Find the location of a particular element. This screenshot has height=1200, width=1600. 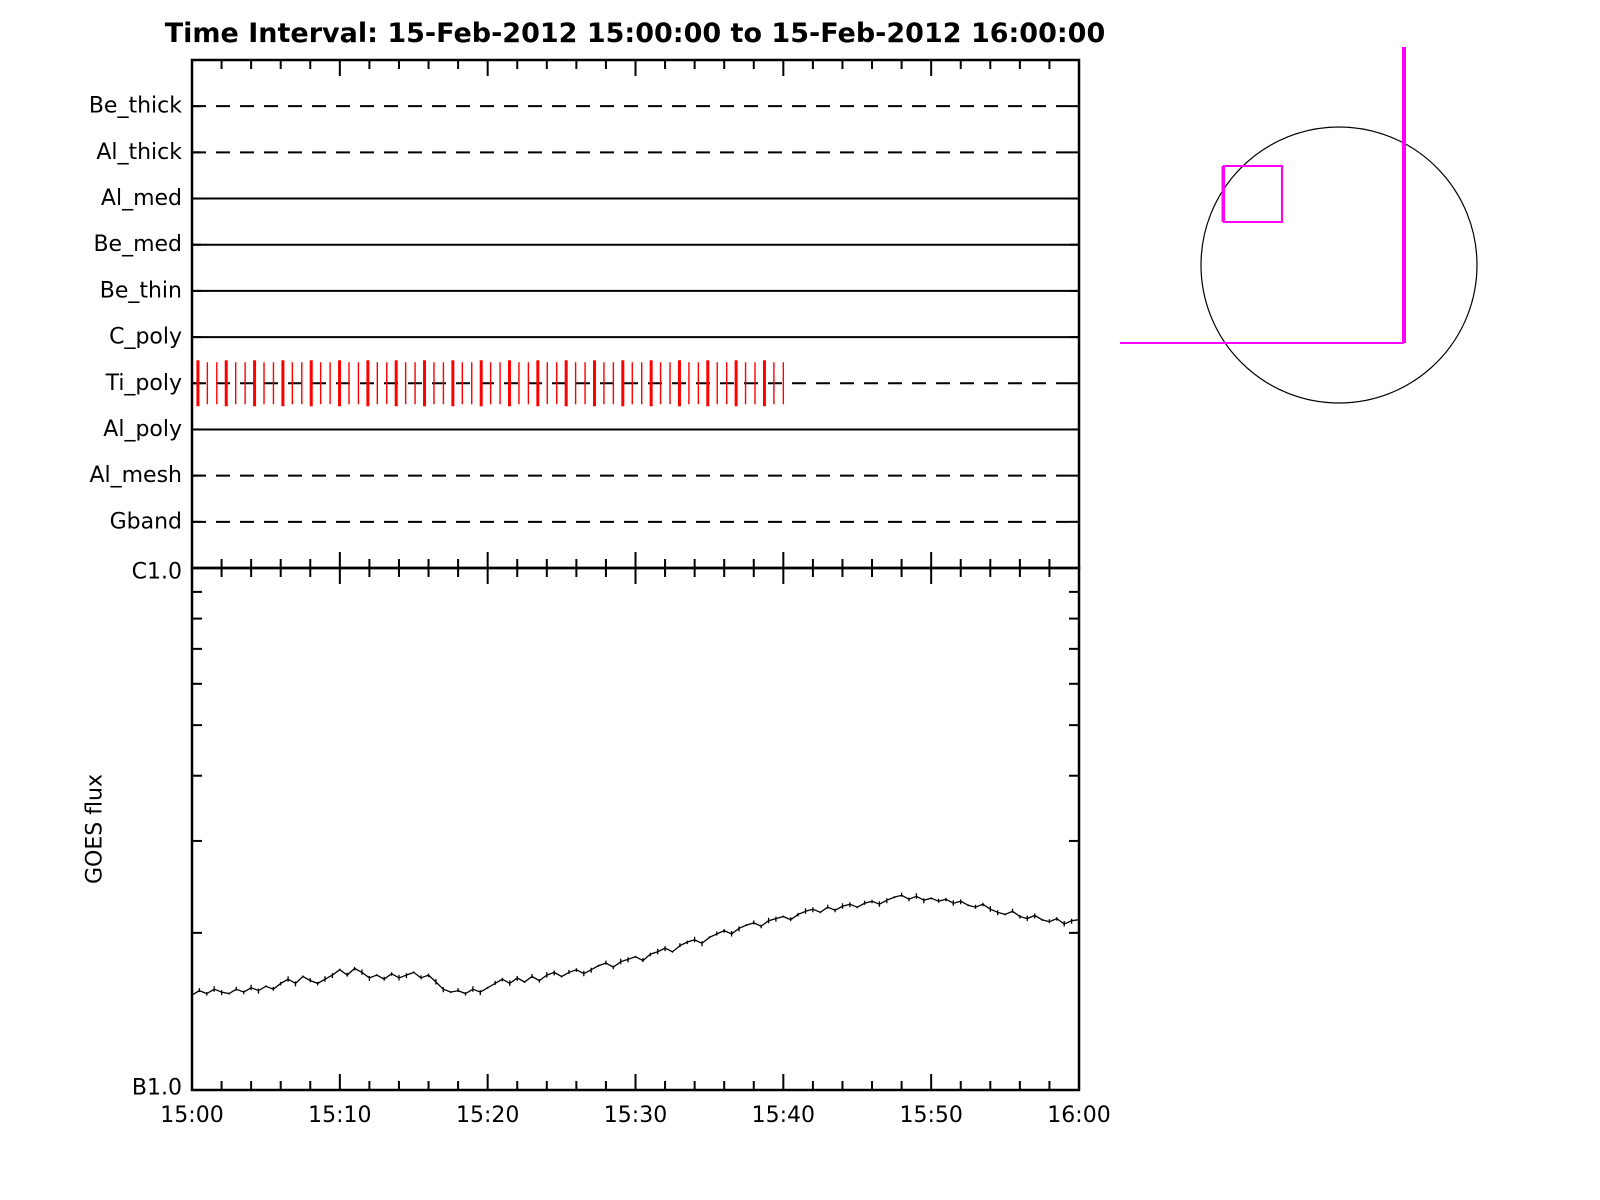

x-tick-label-15:50: 15:50 is located at coordinates (930, 1115).